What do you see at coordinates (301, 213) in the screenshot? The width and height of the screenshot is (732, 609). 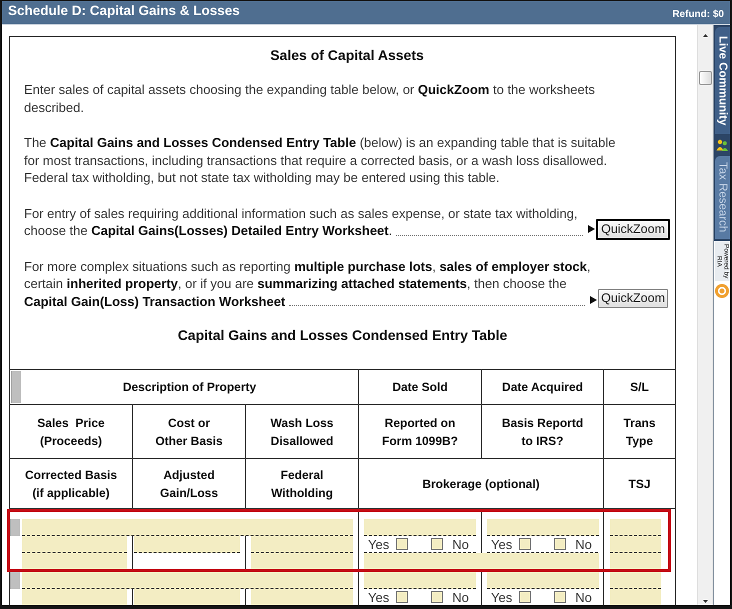 I see `instruction-text: For entry of sales requiring additional information such as sales expense, or state tax witholding,` at bounding box center [301, 213].